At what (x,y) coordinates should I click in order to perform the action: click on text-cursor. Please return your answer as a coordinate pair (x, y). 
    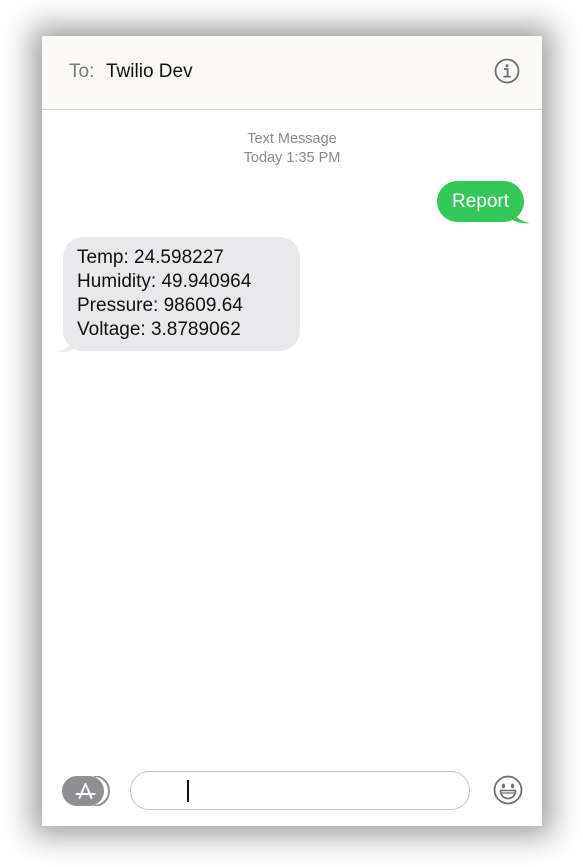
    Looking at the image, I should click on (188, 791).